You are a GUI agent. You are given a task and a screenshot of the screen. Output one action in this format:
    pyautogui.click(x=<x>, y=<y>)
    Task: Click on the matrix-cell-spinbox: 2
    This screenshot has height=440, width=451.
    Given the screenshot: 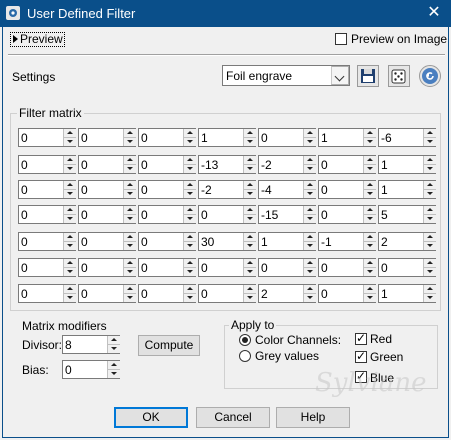 What is the action you would take?
    pyautogui.click(x=287, y=293)
    